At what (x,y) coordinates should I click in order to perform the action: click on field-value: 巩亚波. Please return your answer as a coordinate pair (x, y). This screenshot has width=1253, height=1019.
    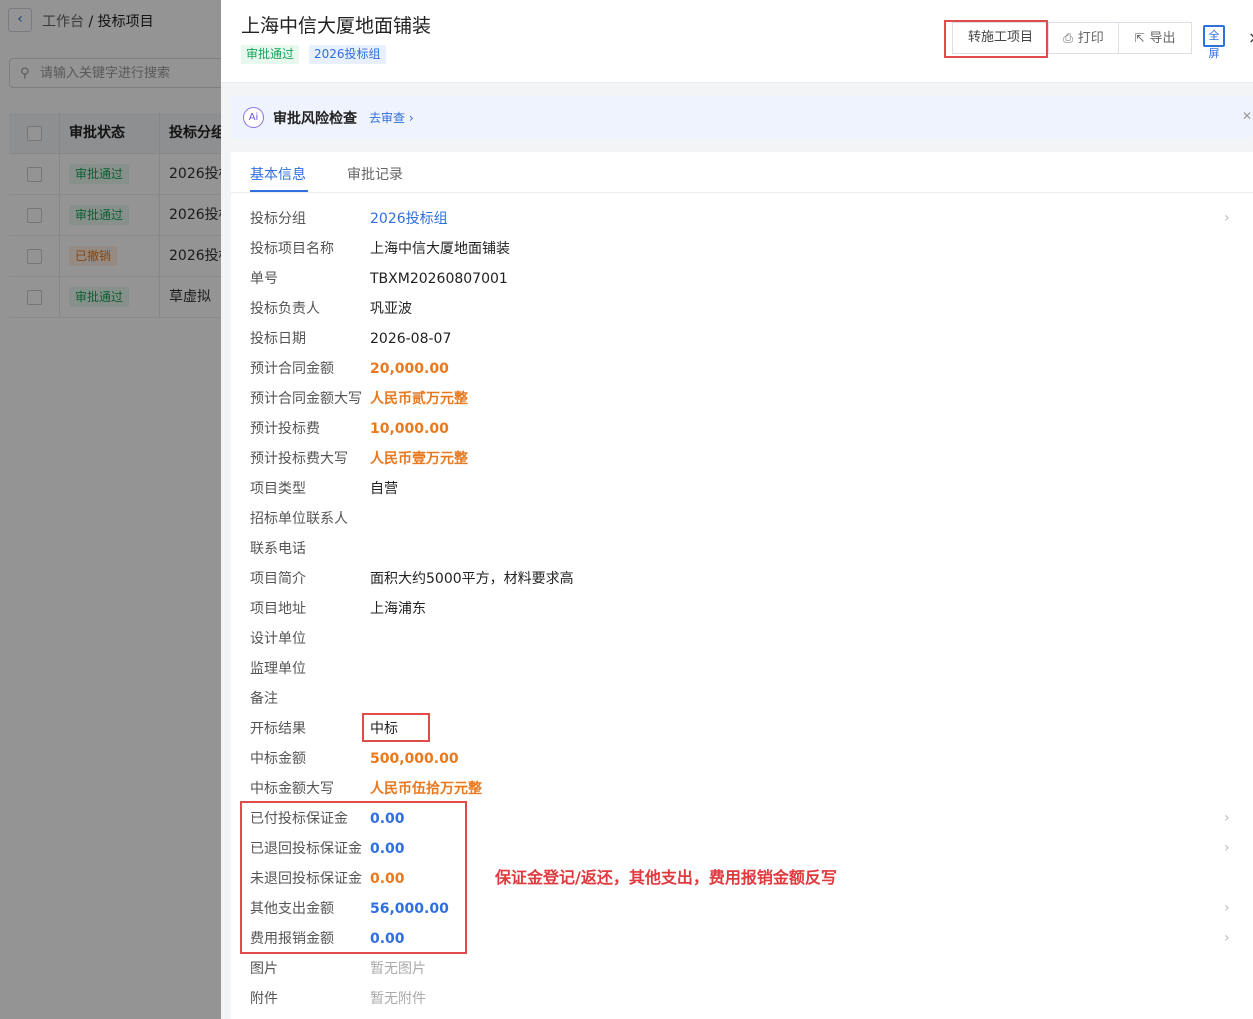
    Looking at the image, I should click on (391, 309).